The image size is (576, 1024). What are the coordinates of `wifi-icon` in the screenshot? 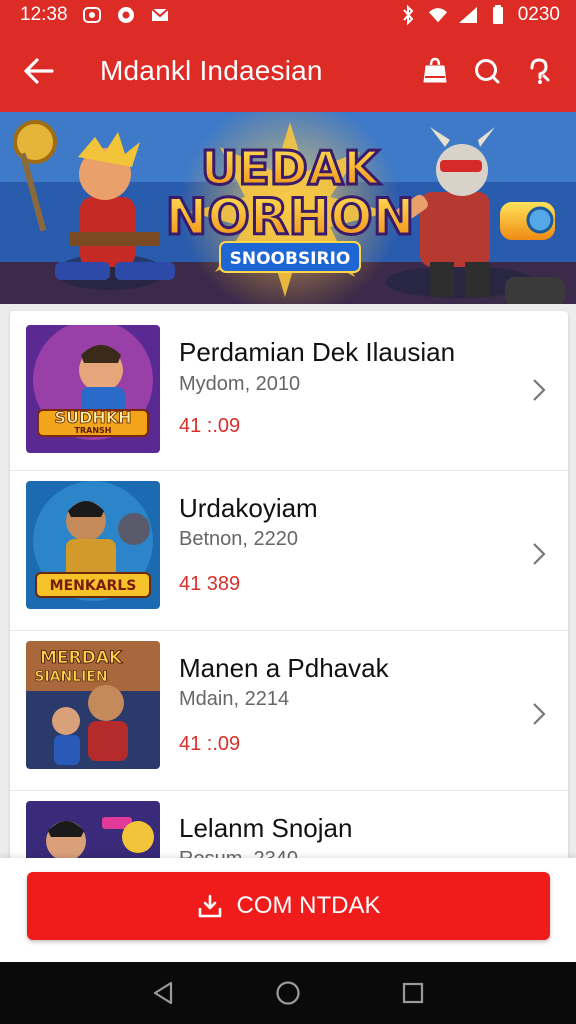 It's located at (438, 15).